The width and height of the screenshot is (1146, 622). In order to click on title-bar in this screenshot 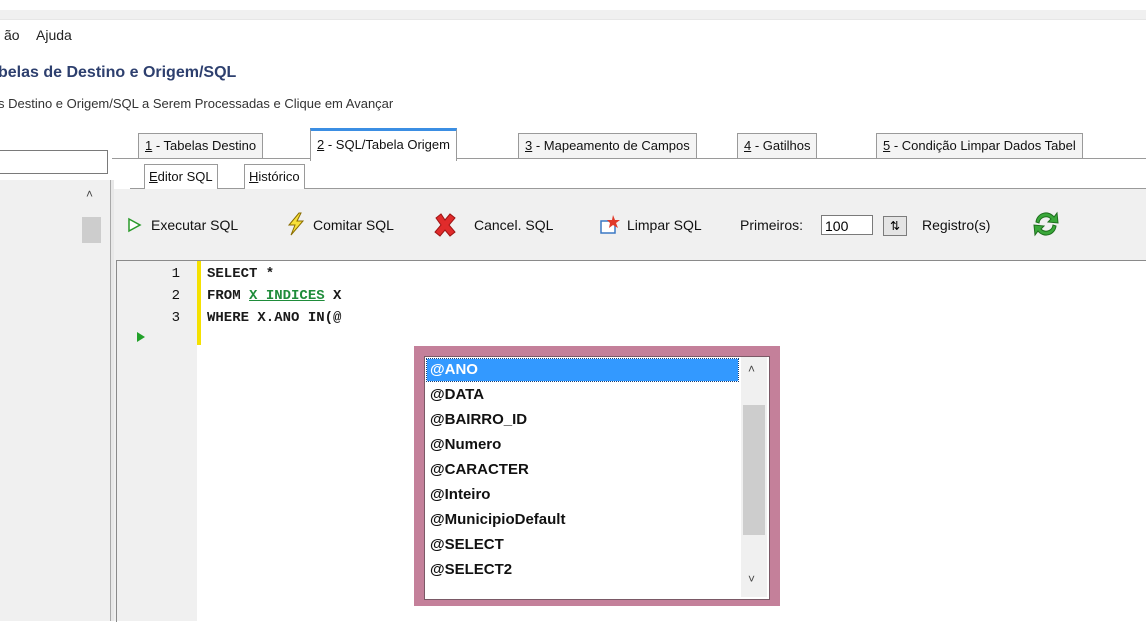, I will do `click(573, 15)`.